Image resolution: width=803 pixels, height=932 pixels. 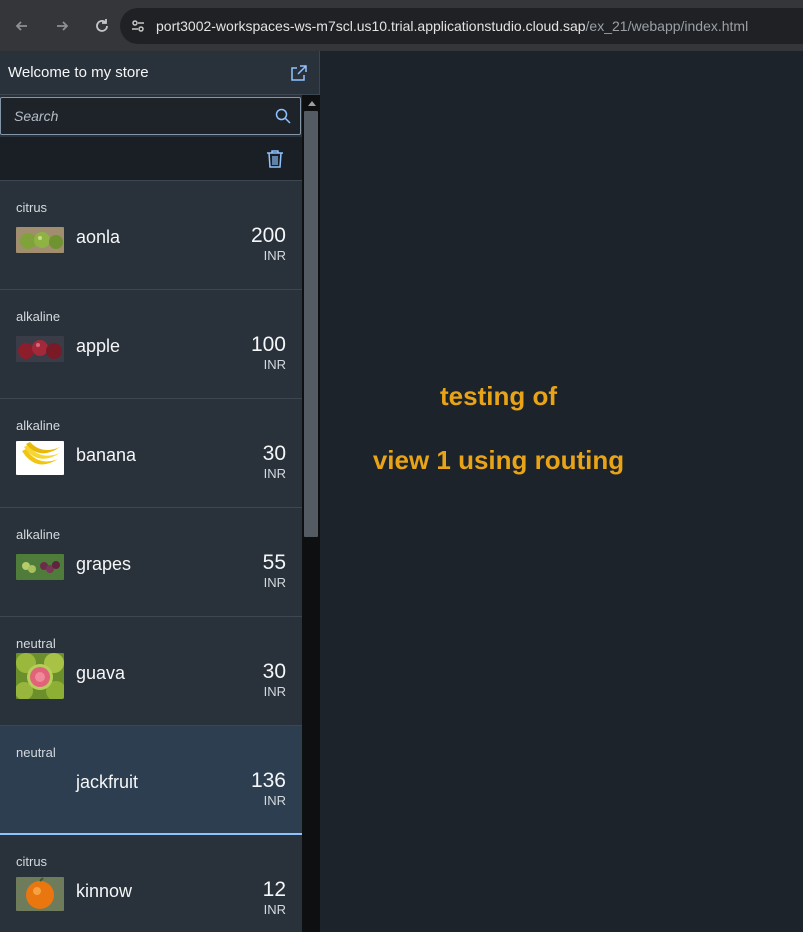 What do you see at coordinates (40, 240) in the screenshot?
I see `aonla-image` at bounding box center [40, 240].